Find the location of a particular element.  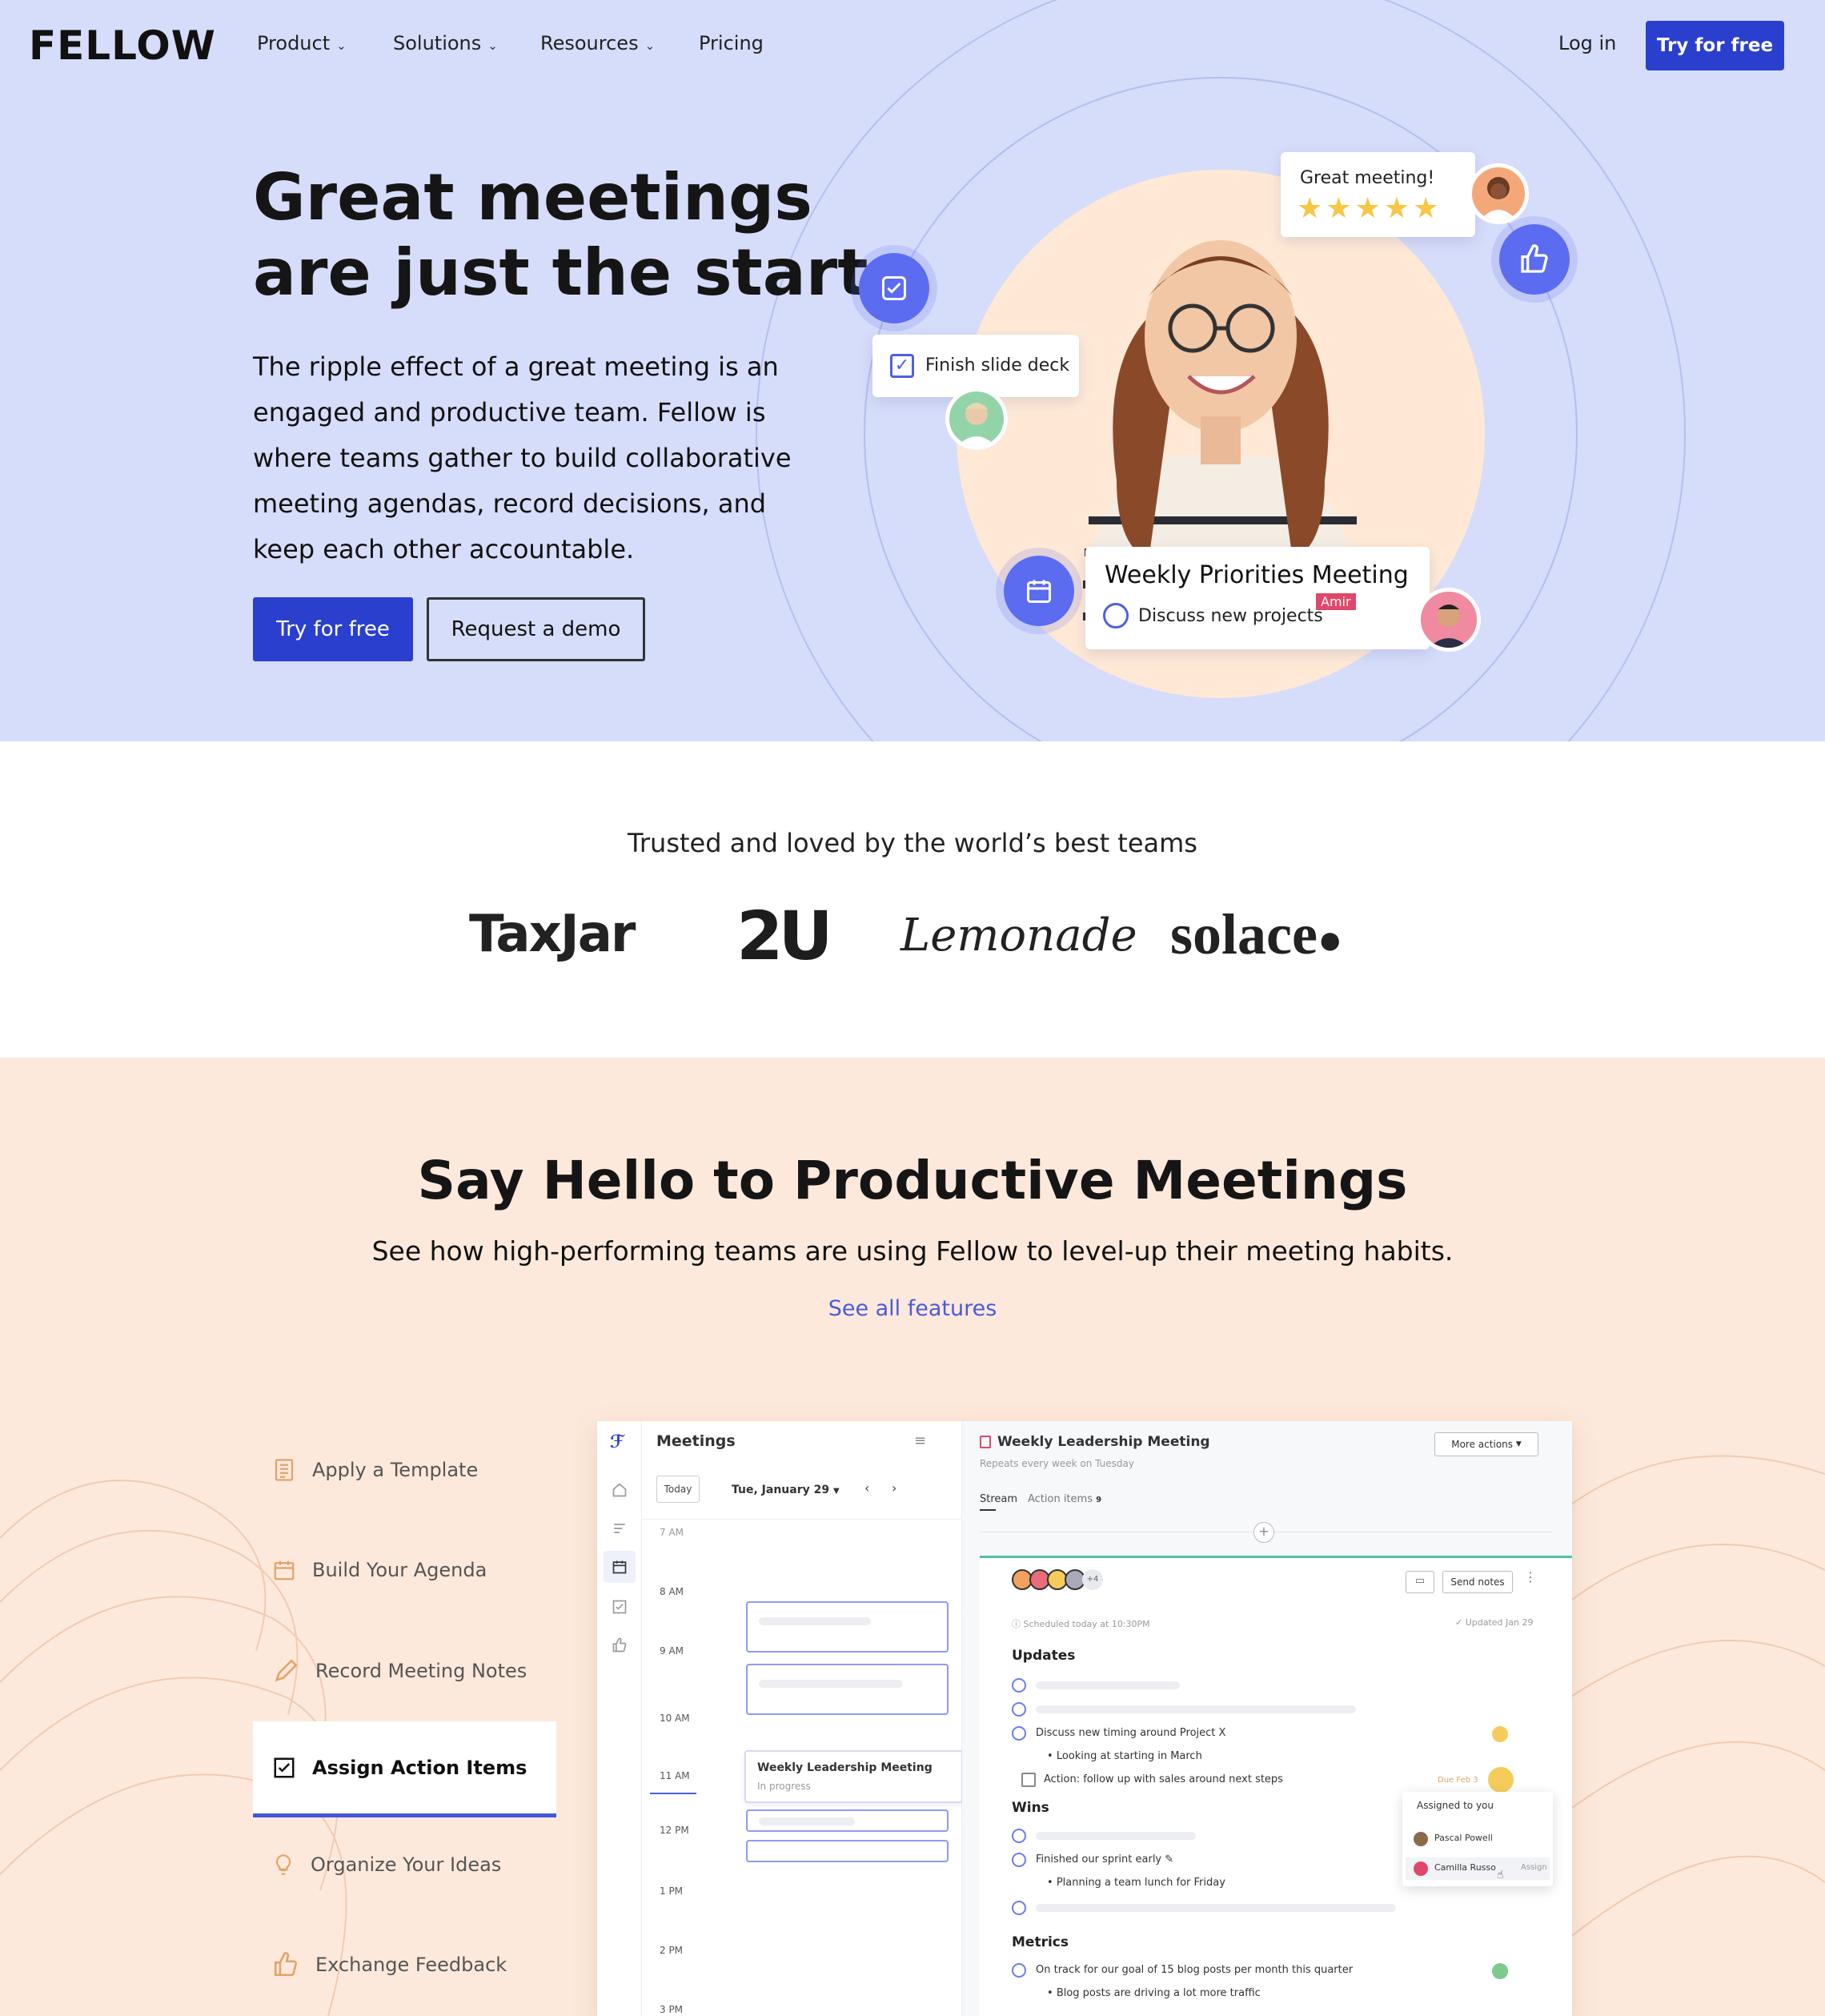

feature-build-agenda: Build Your Agenda is located at coordinates (379, 1570).